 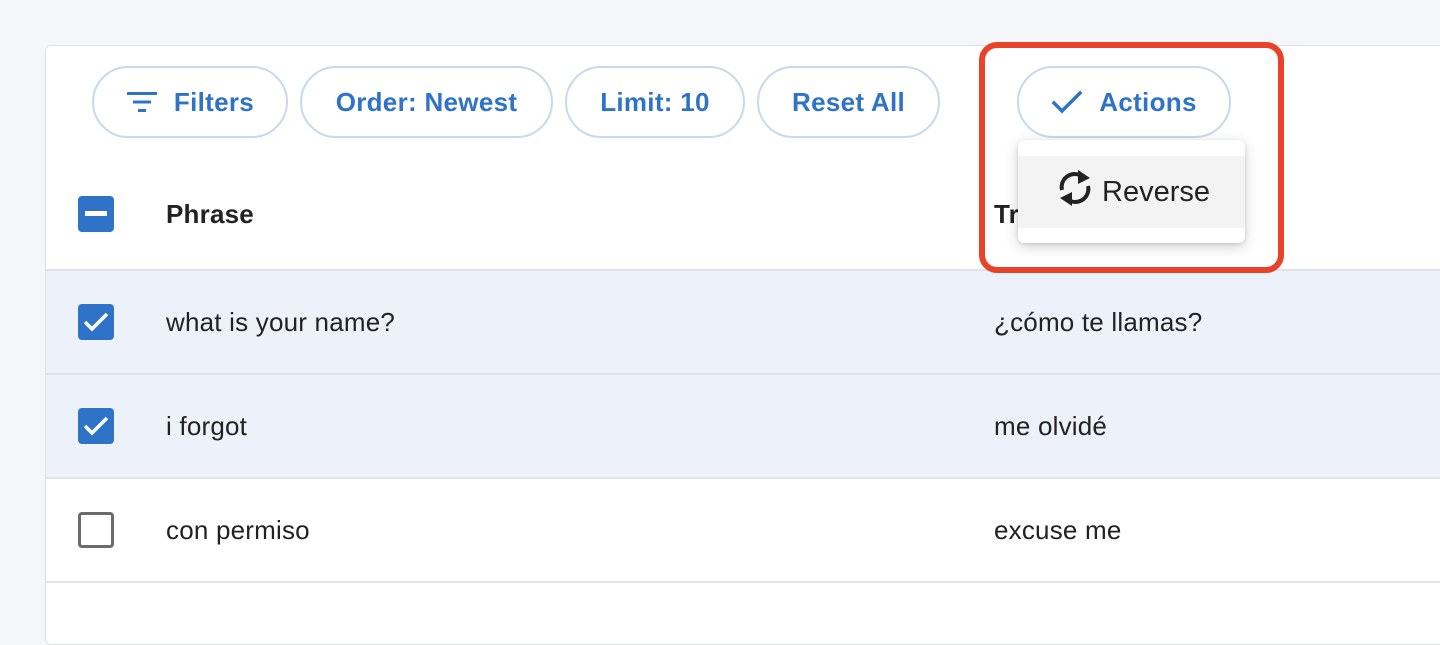 I want to click on row-translation: me olvidé, so click(x=1051, y=426).